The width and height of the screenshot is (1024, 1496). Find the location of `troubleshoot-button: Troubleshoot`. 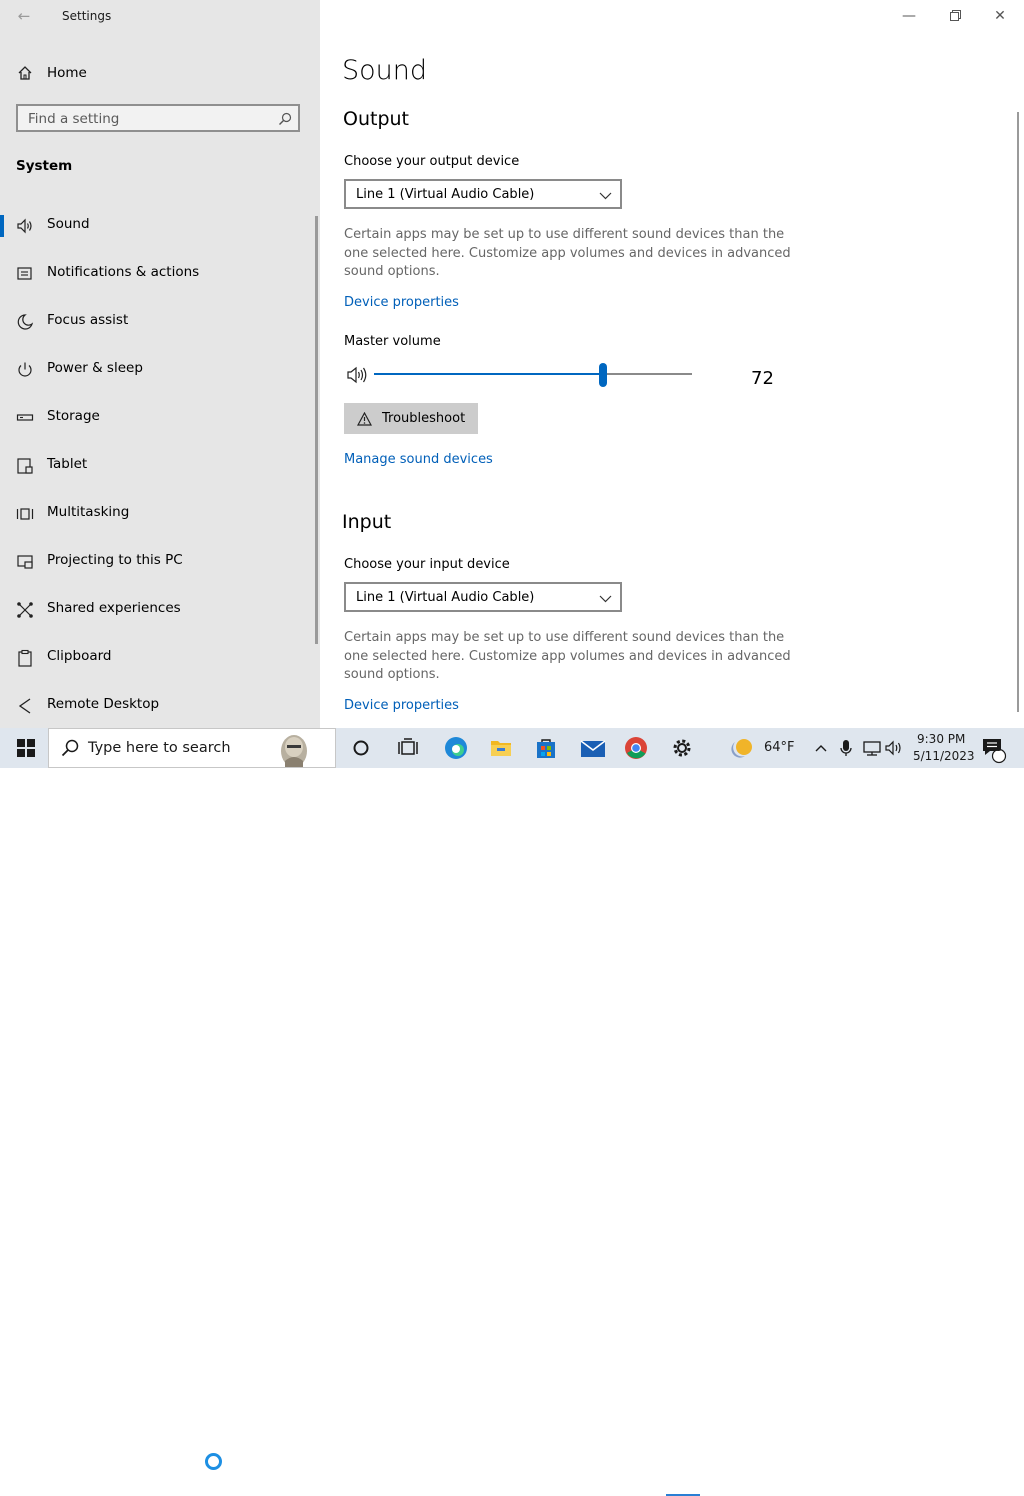

troubleshoot-button: Troubleshoot is located at coordinates (411, 418).